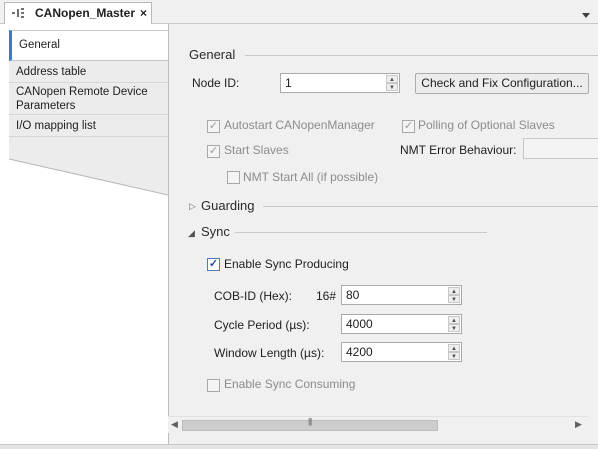 The height and width of the screenshot is (449, 598). What do you see at coordinates (359, 324) in the screenshot?
I see `cycle-period-value: 4000` at bounding box center [359, 324].